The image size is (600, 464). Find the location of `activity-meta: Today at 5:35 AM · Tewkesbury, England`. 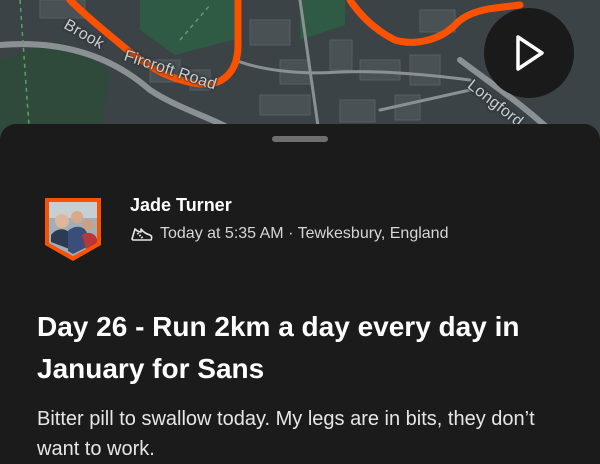

activity-meta: Today at 5:35 AM · Tewkesbury, England is located at coordinates (289, 234).